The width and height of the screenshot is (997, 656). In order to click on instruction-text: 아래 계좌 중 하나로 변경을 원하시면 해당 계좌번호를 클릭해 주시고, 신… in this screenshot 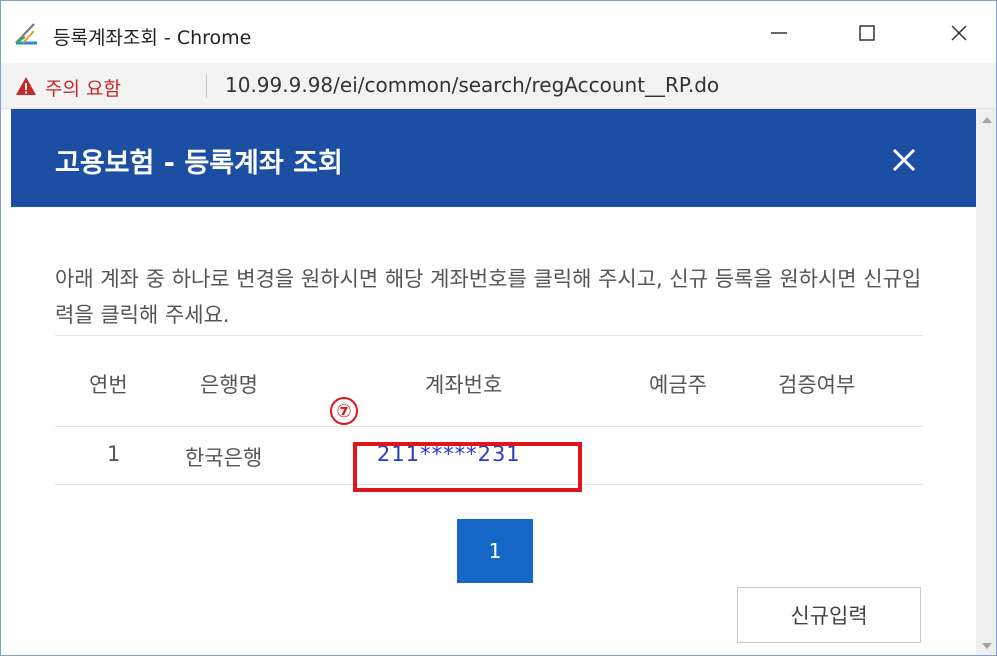, I will do `click(488, 297)`.